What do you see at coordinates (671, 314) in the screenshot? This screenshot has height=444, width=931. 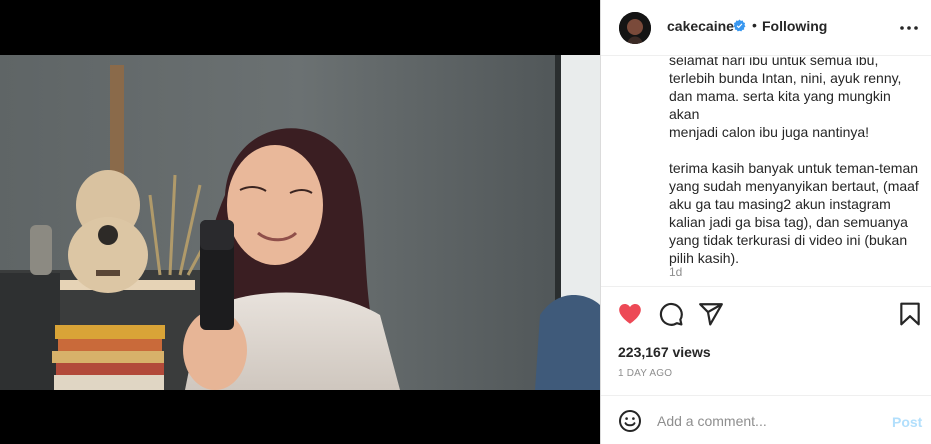 I see `comment-icon` at bounding box center [671, 314].